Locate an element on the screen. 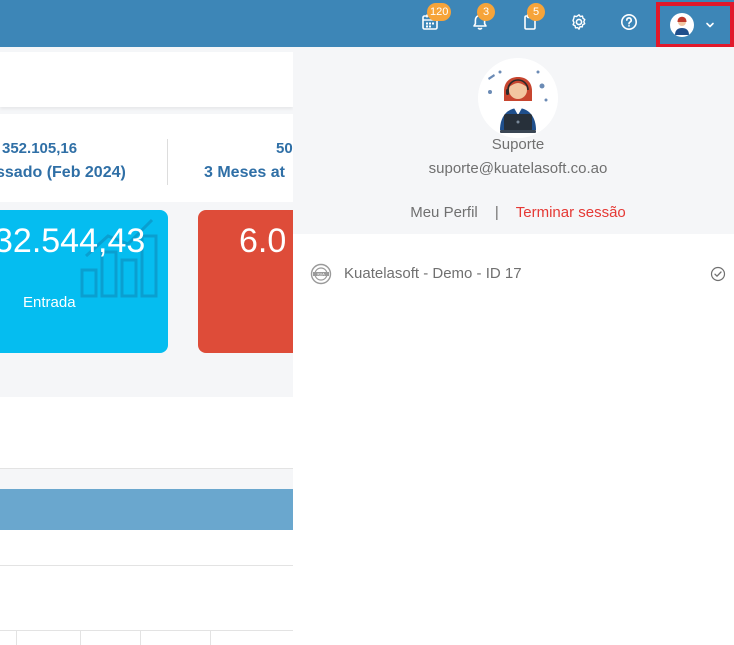  calendar-badge: 120 is located at coordinates (439, 12).